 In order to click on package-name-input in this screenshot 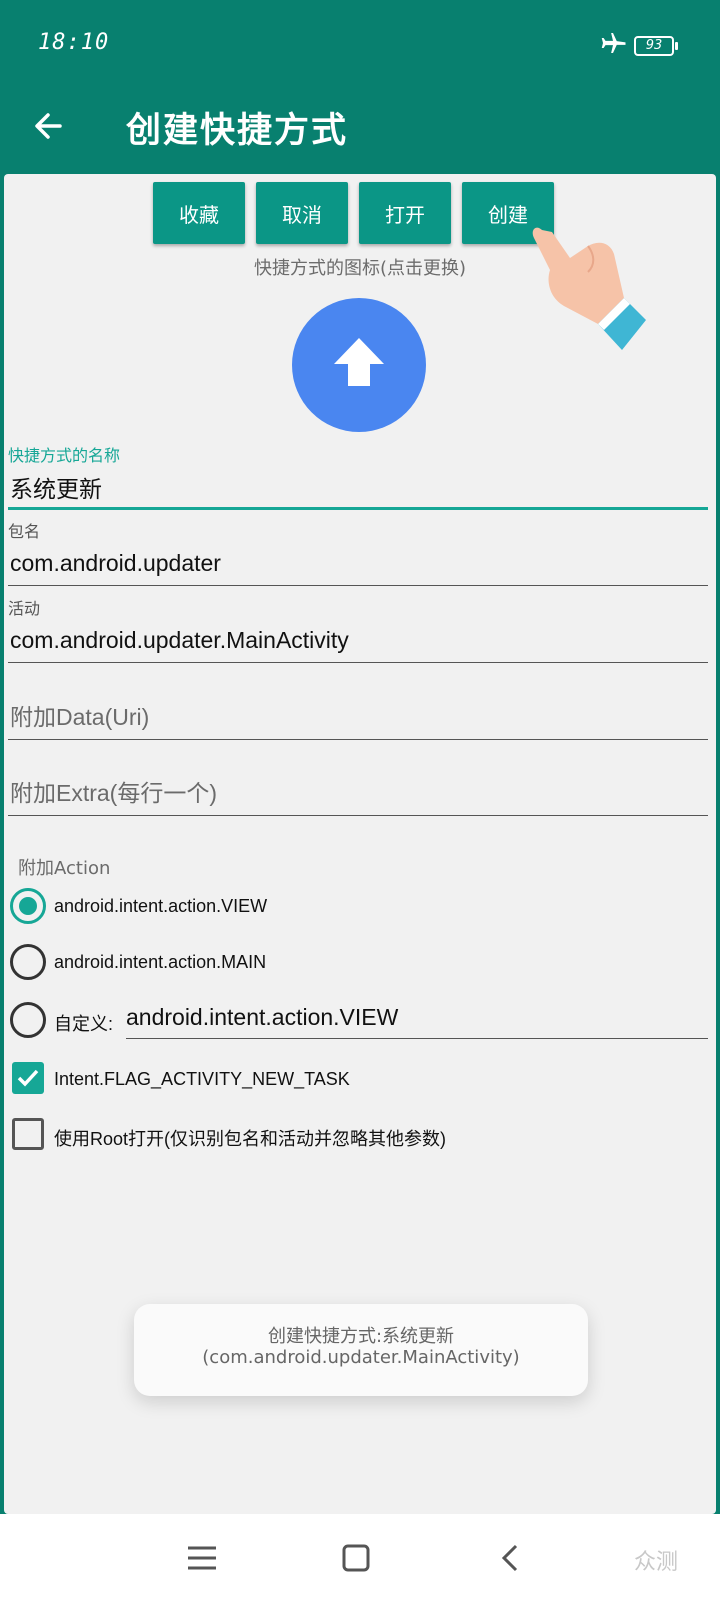, I will do `click(358, 564)`.